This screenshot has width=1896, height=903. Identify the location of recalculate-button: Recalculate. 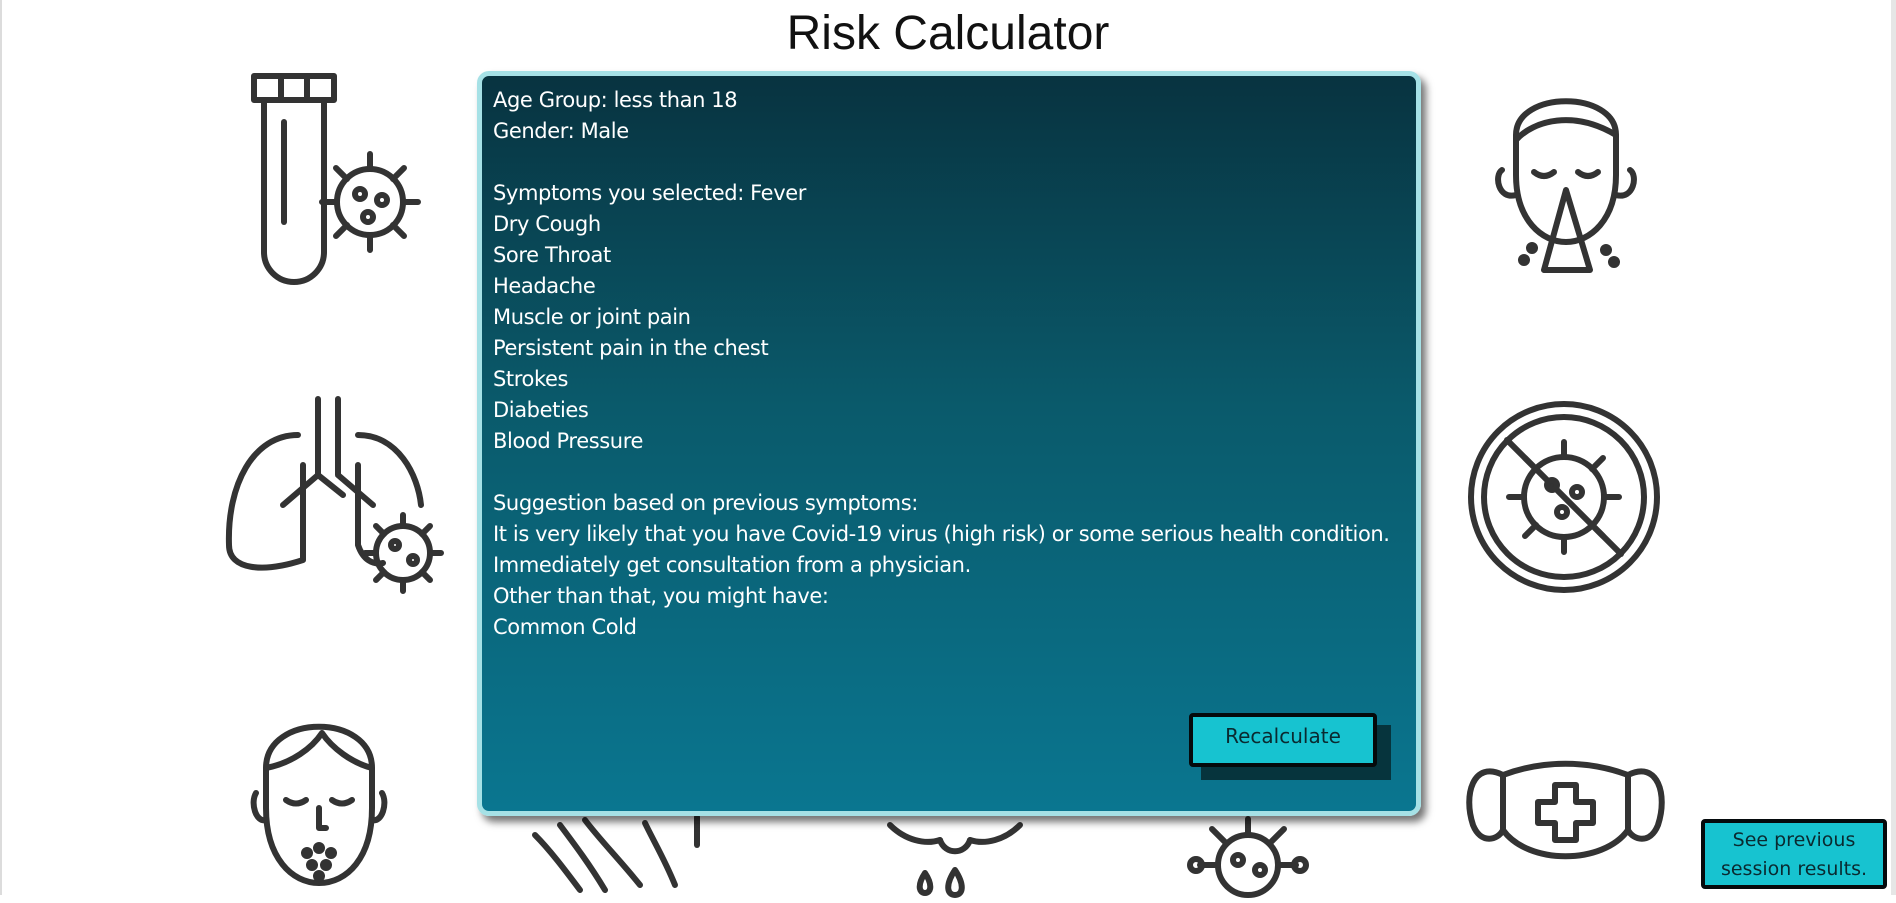
(1283, 740).